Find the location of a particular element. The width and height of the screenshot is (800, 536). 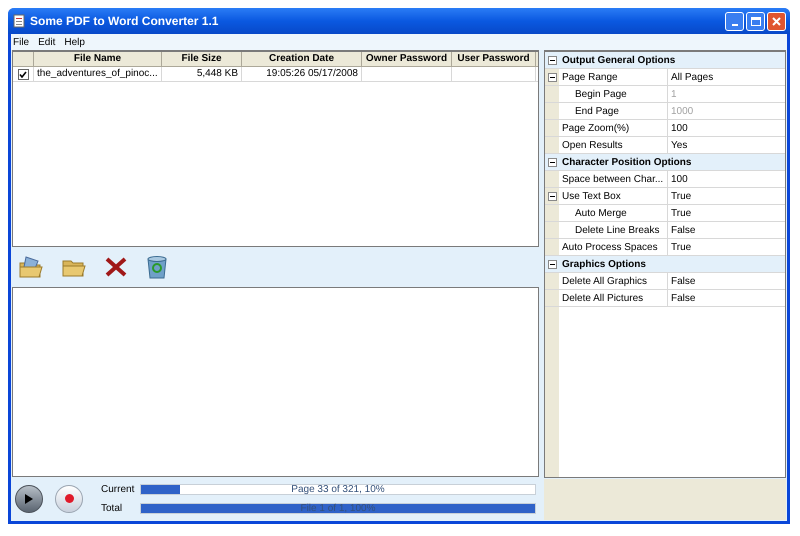

stop-button is located at coordinates (69, 498).